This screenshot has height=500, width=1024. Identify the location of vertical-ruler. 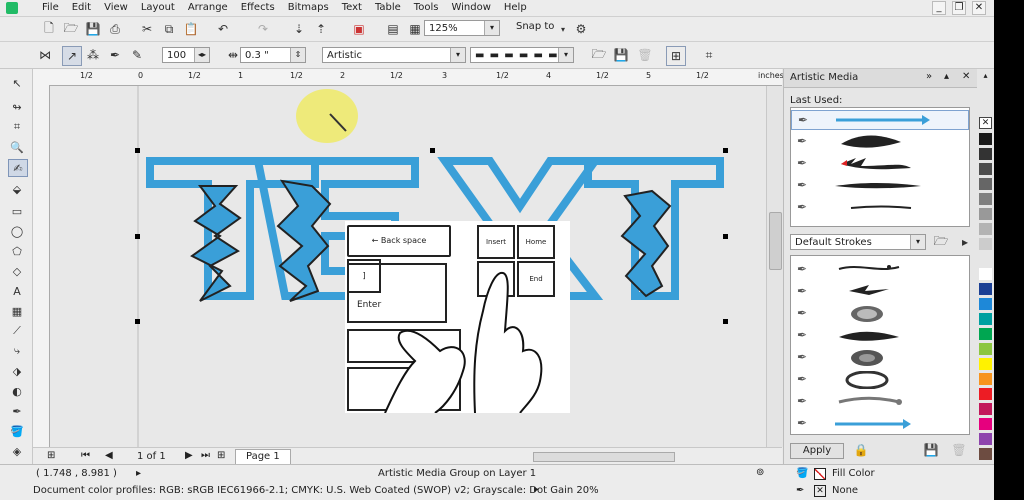
(41, 266).